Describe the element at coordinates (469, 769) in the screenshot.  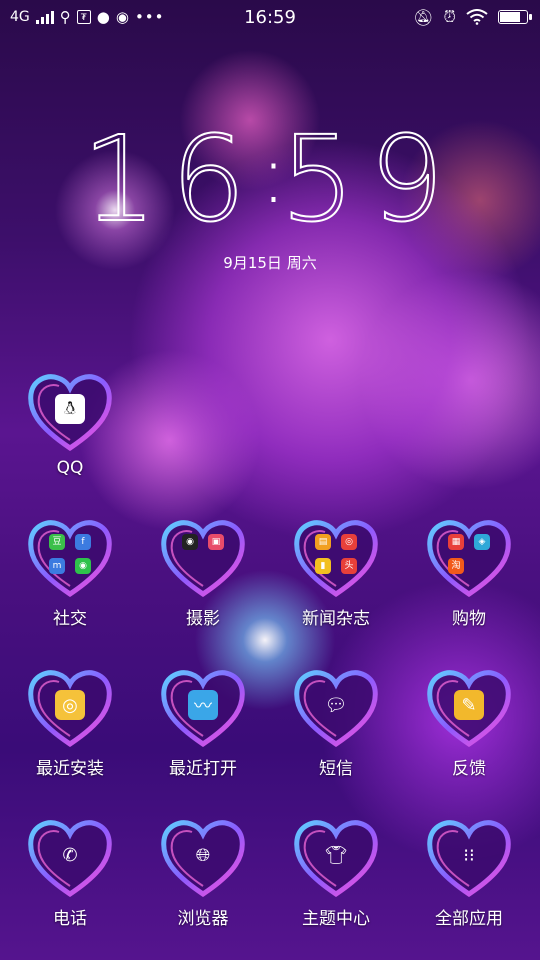
I see `app-label: 反馈` at that location.